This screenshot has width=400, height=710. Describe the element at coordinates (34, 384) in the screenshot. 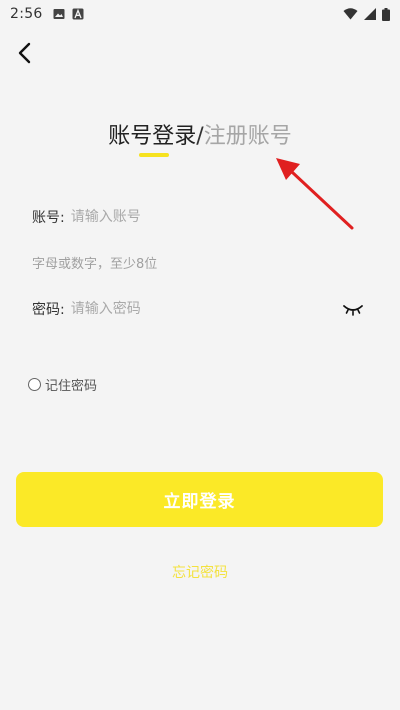

I see `radio-circle-icon` at that location.